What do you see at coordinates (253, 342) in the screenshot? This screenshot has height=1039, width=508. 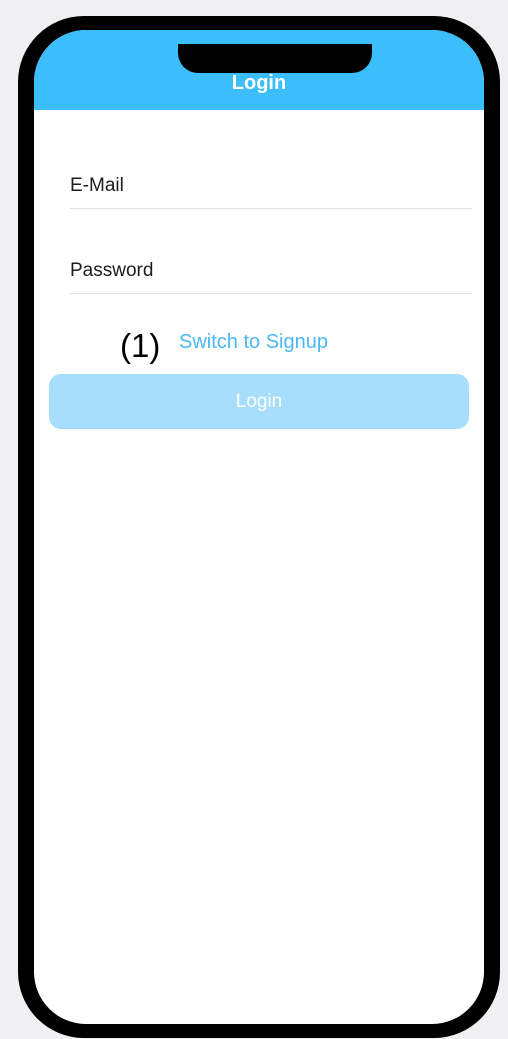 I see `switch-to-signup-link: Switch to Signup` at bounding box center [253, 342].